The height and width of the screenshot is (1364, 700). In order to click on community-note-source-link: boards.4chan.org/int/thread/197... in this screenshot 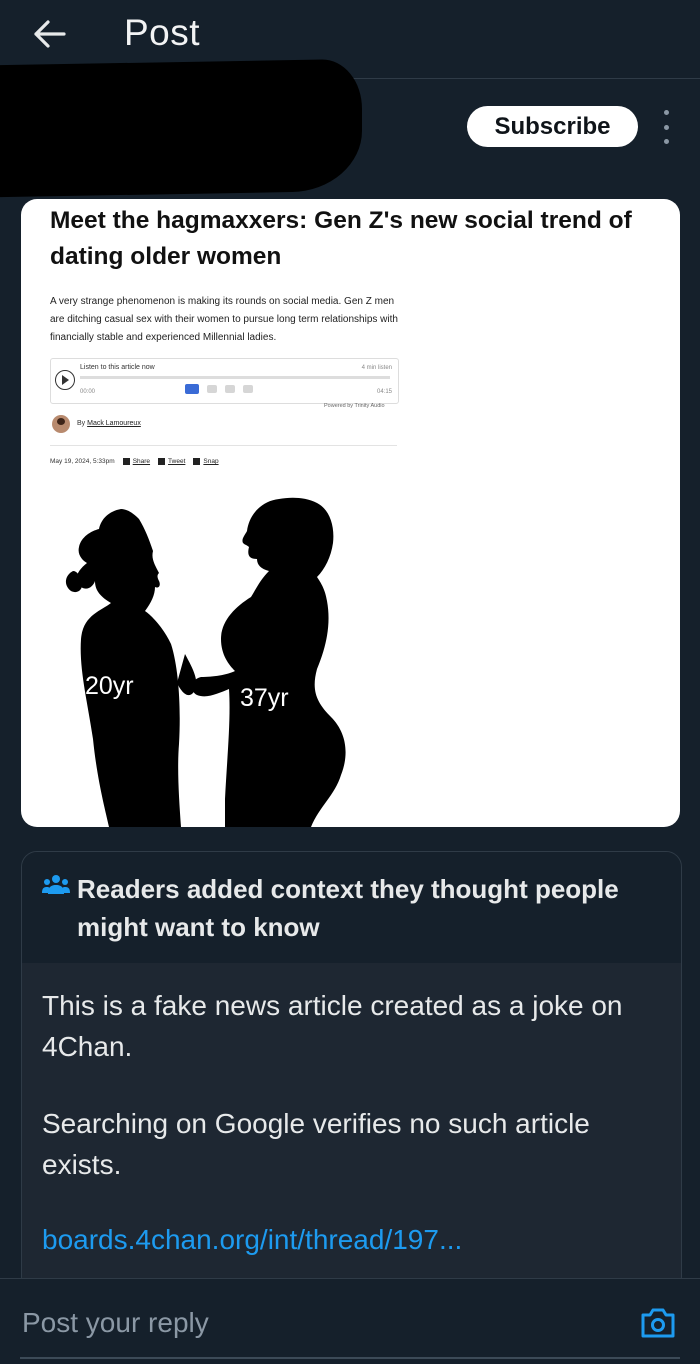, I will do `click(252, 1240)`.